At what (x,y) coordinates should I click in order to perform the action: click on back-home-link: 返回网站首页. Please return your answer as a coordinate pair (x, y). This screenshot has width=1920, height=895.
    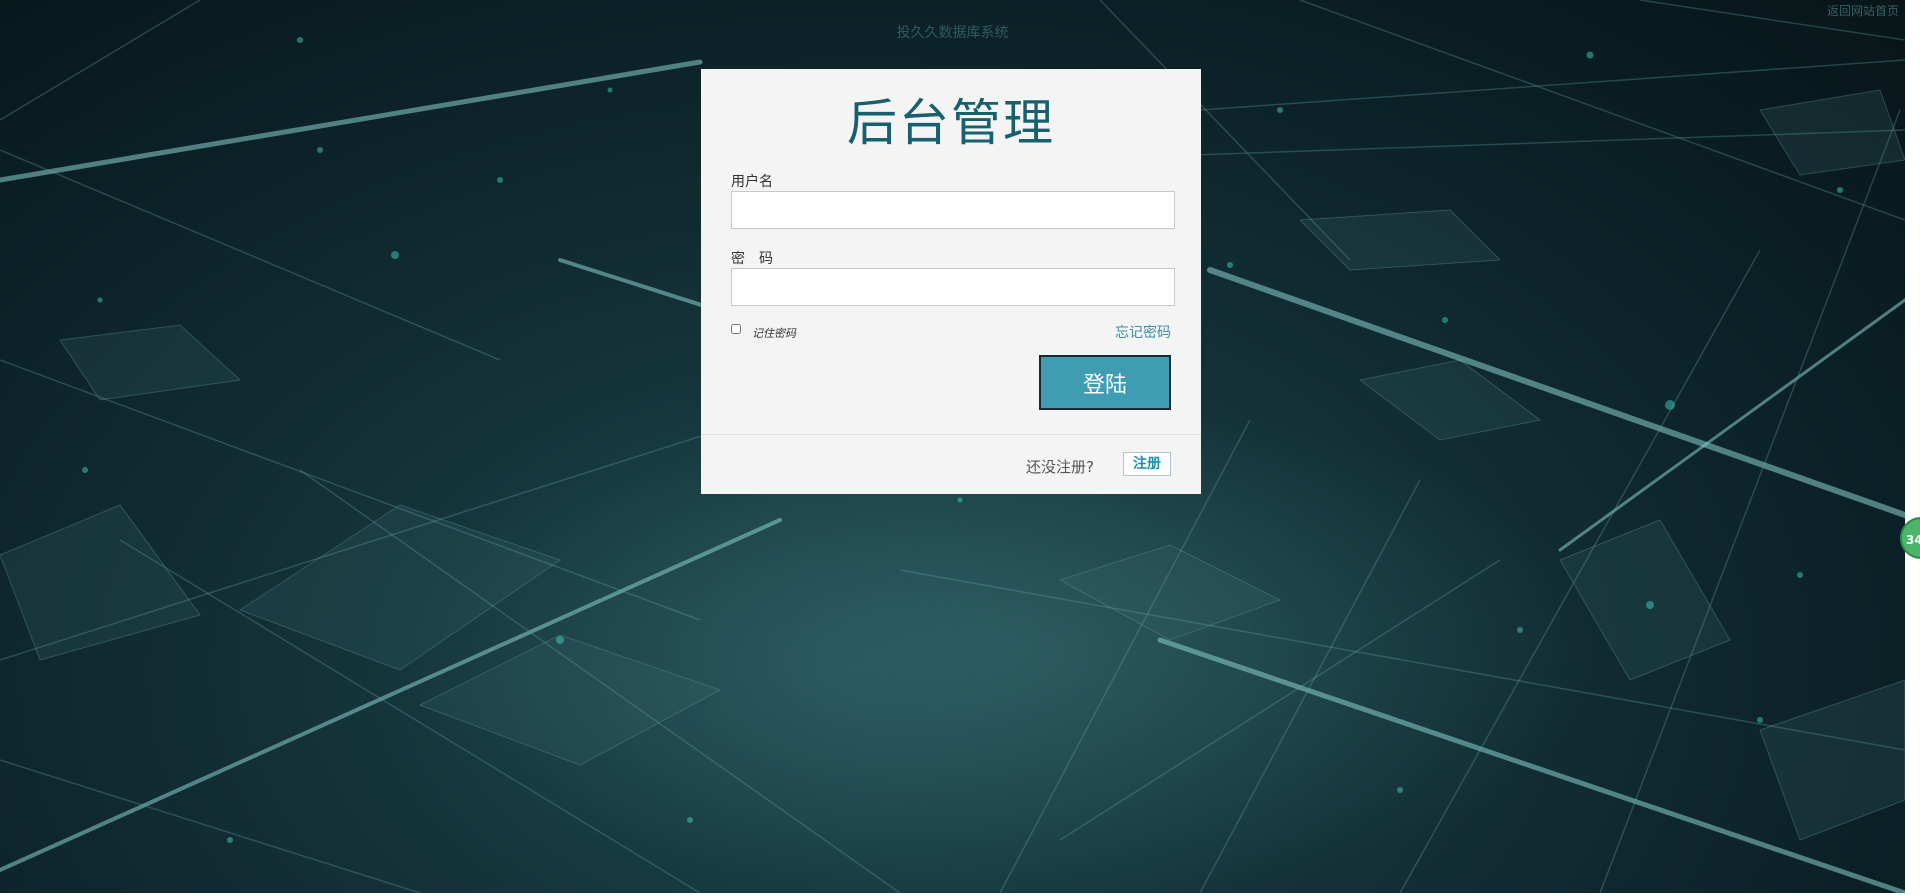
    Looking at the image, I should click on (1863, 10).